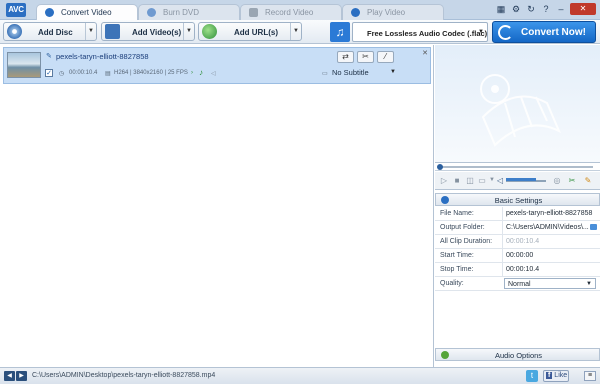  I want to click on quality-value: Normal, so click(519, 284).